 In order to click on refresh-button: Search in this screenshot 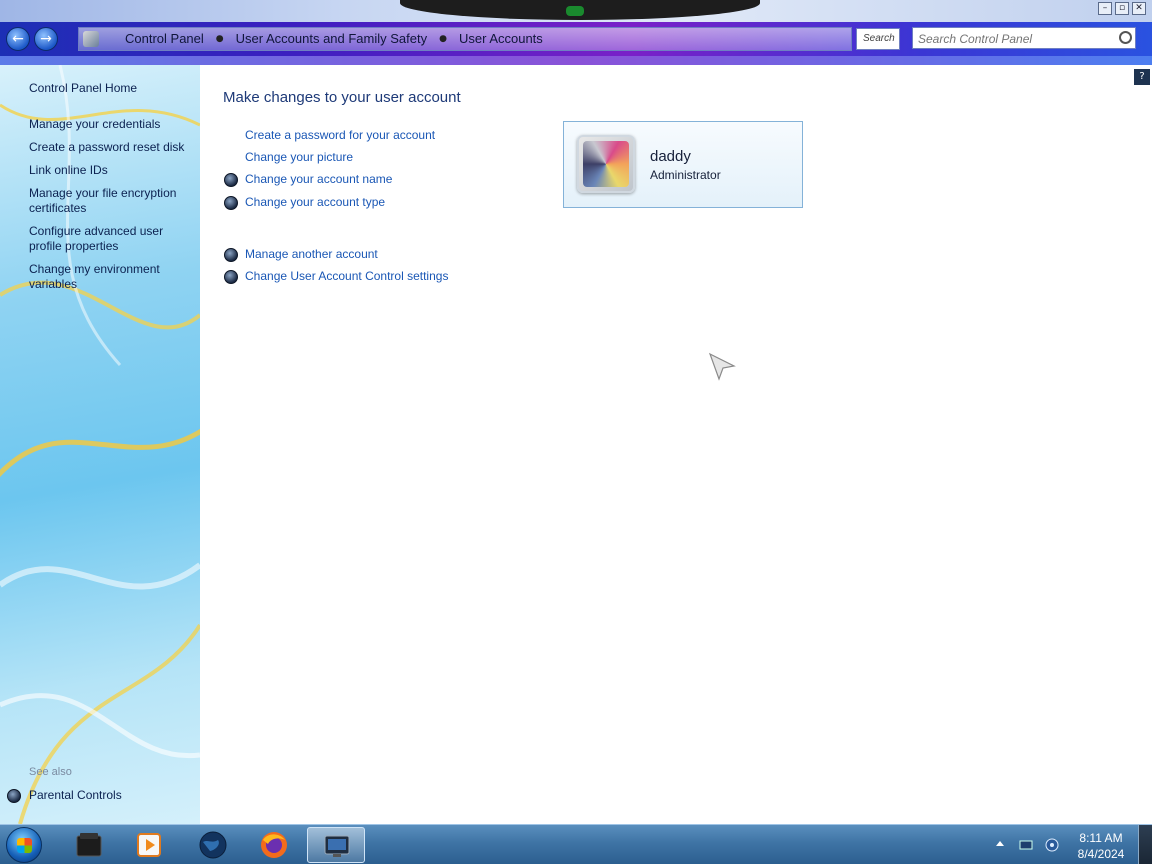, I will do `click(878, 39)`.